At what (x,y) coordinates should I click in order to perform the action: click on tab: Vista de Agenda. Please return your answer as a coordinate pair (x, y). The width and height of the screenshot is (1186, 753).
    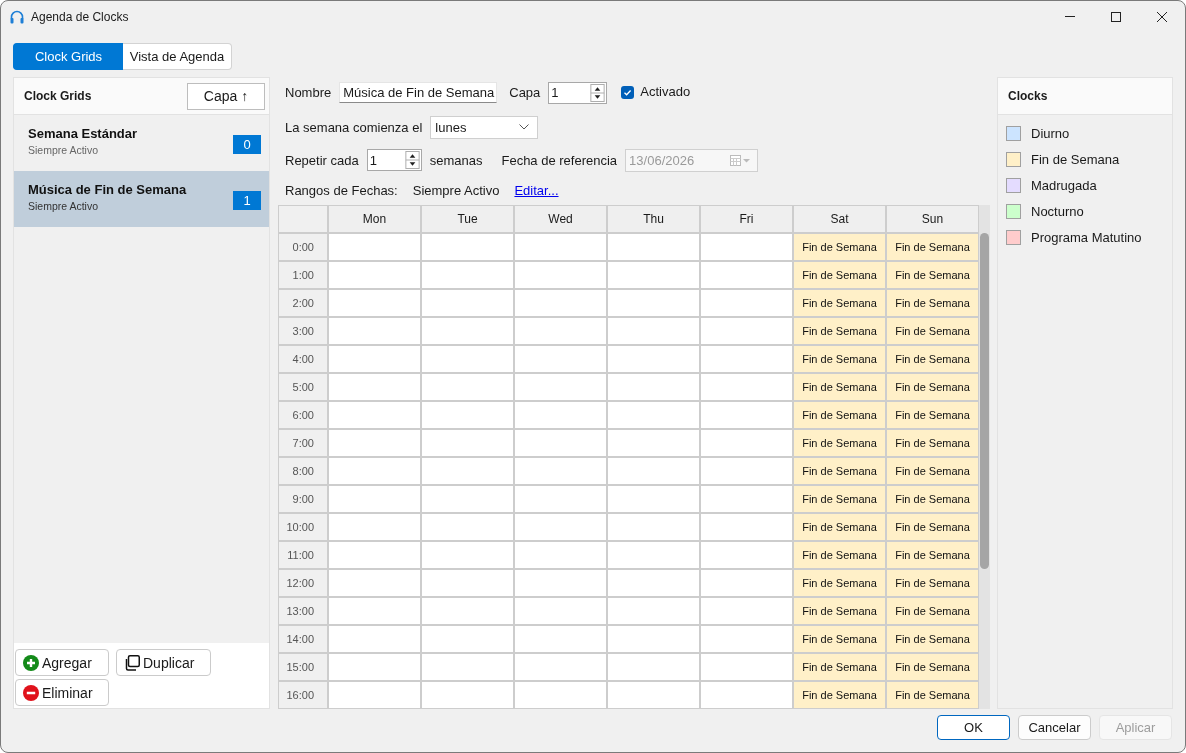
    Looking at the image, I should click on (177, 56).